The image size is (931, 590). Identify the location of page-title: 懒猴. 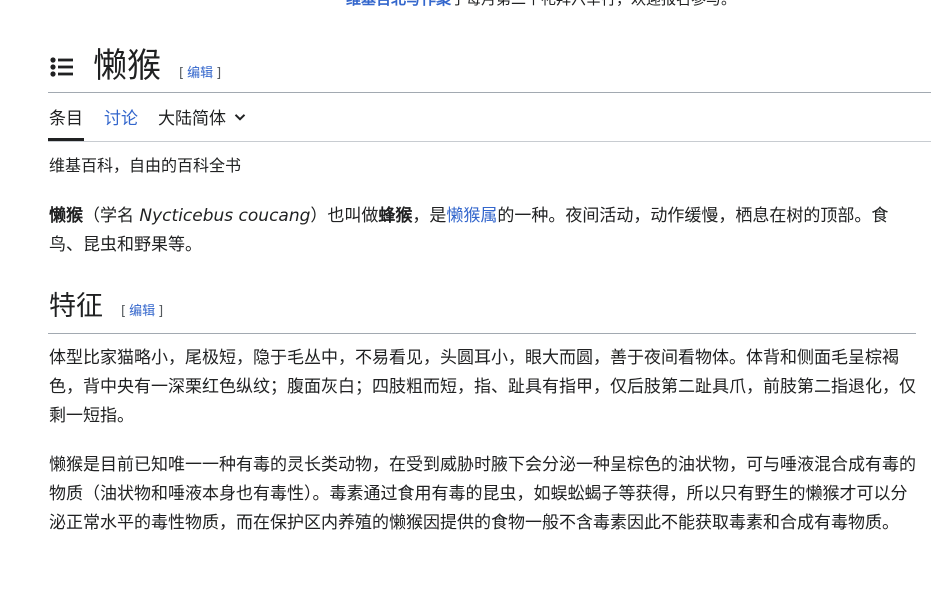
(127, 66).